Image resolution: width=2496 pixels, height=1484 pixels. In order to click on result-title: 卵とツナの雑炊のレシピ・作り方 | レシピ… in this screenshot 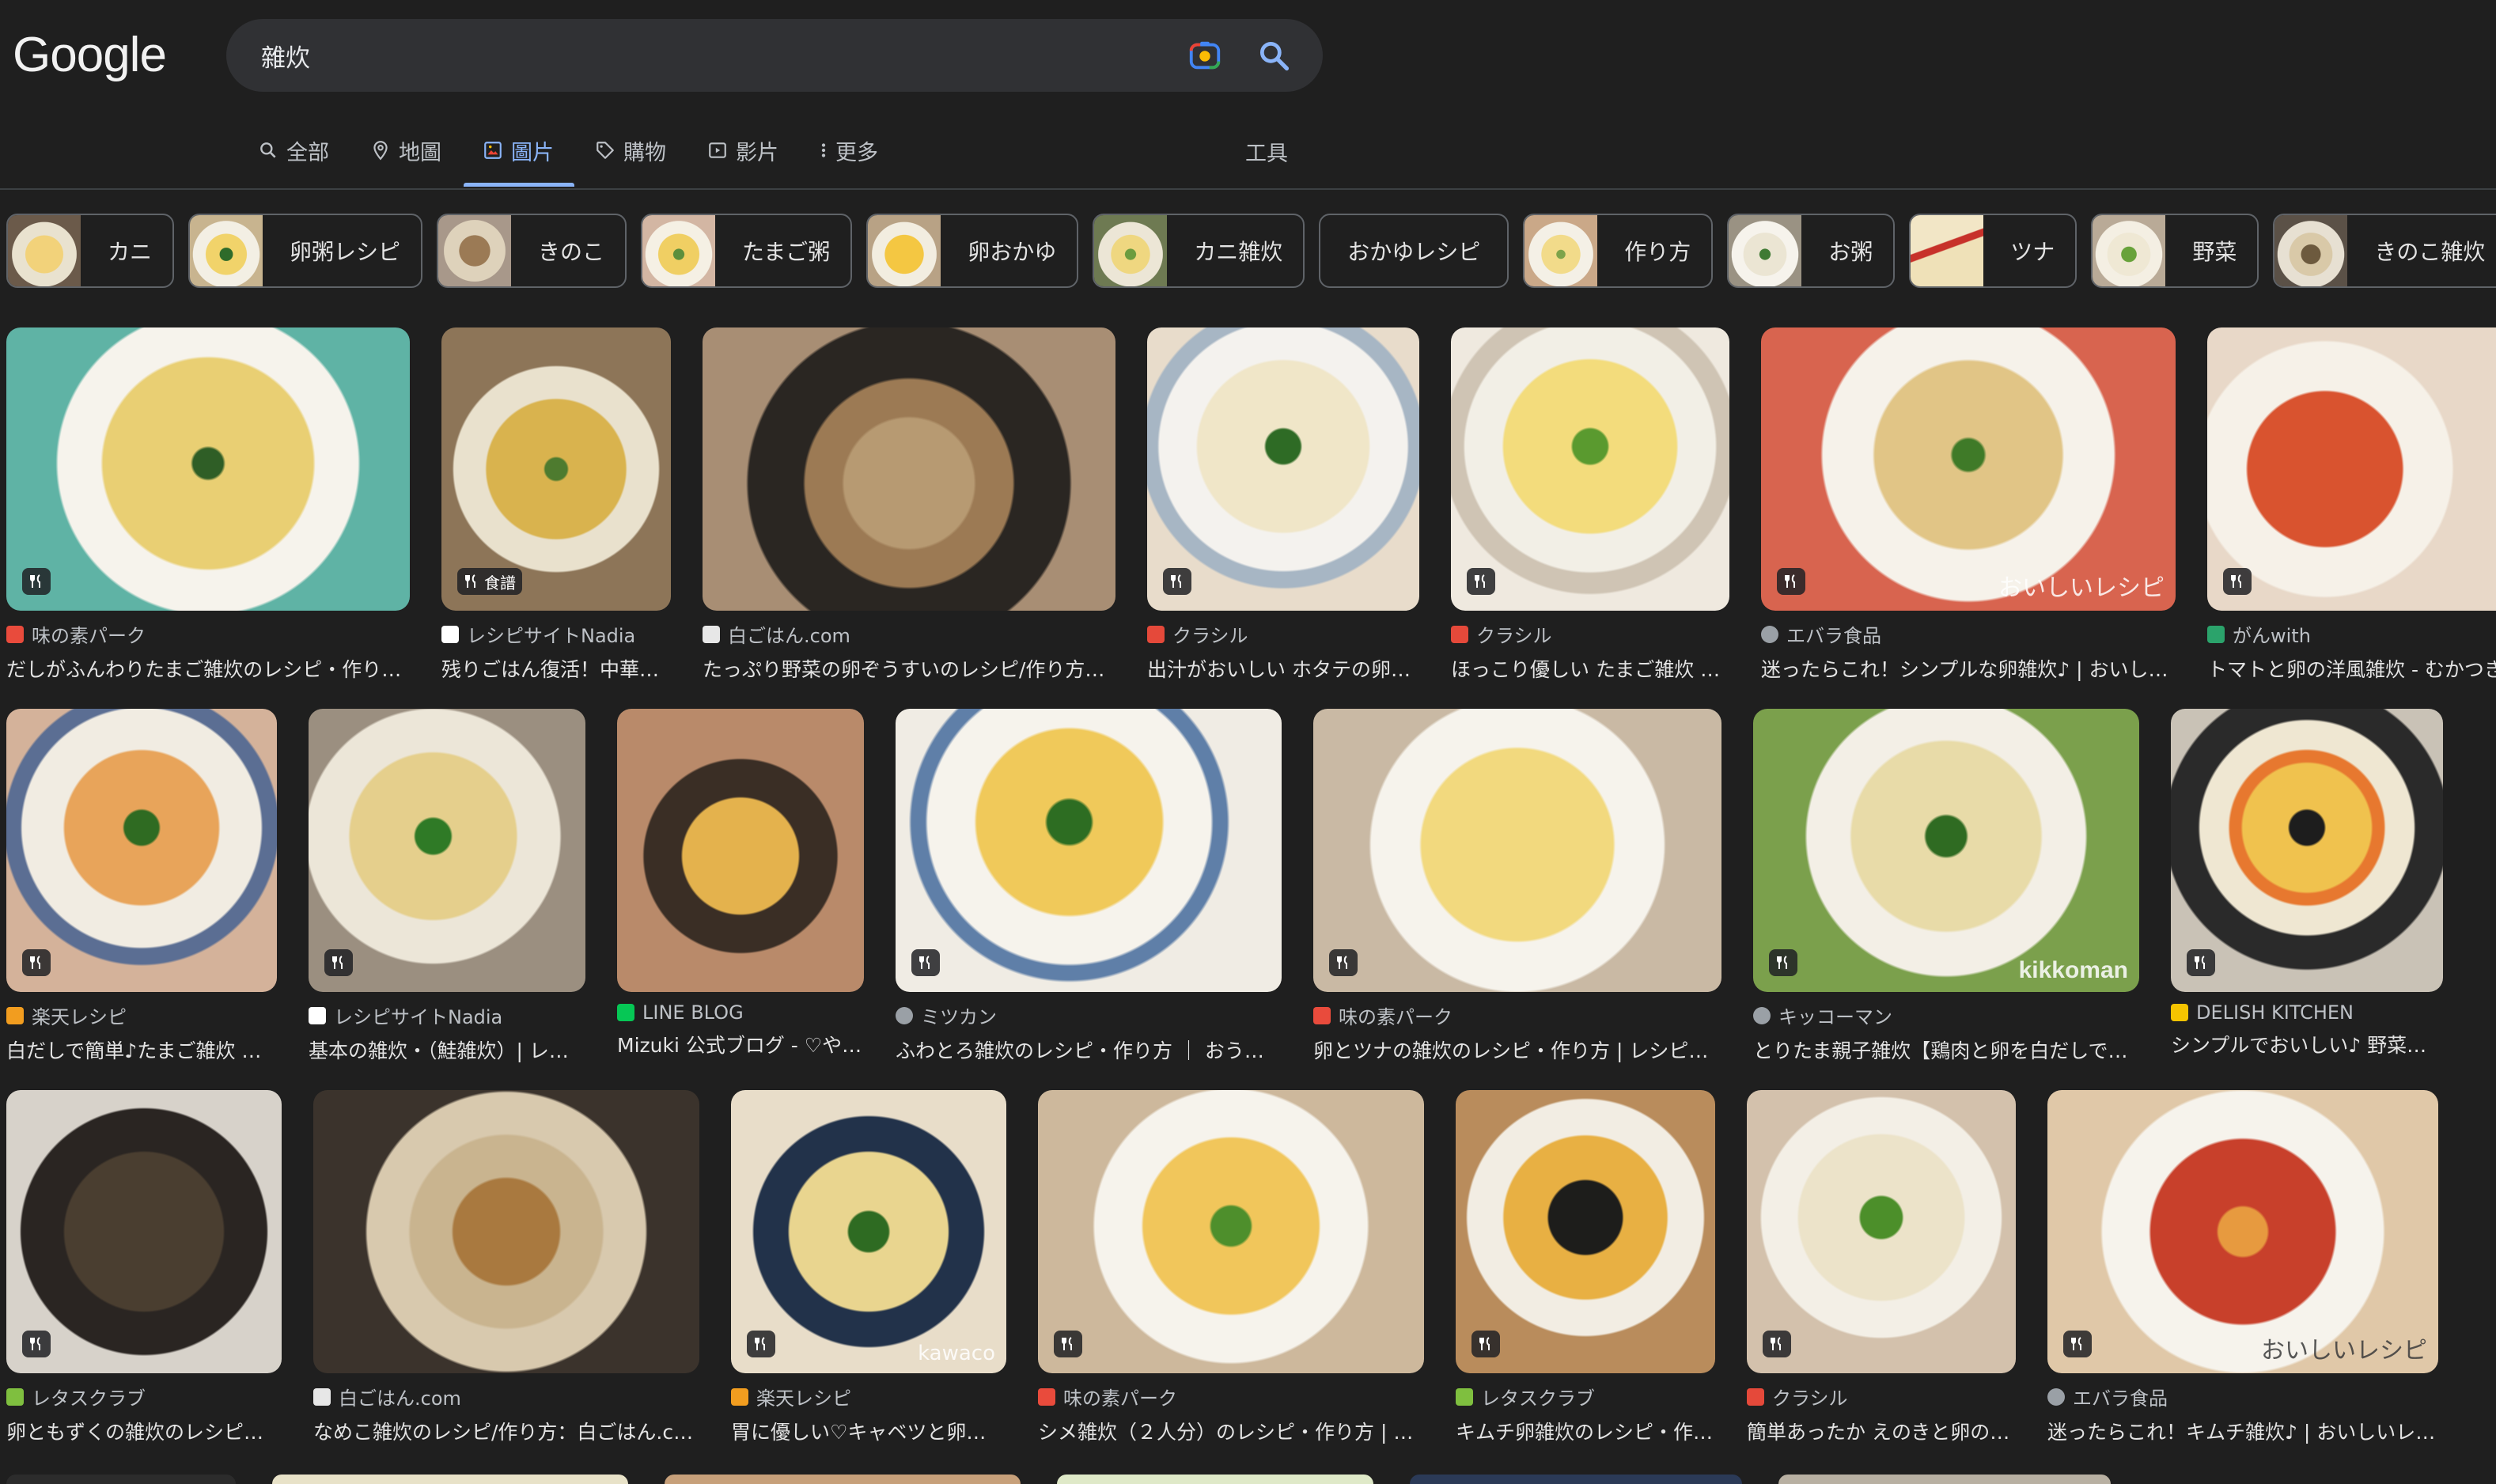, I will do `click(1517, 1049)`.